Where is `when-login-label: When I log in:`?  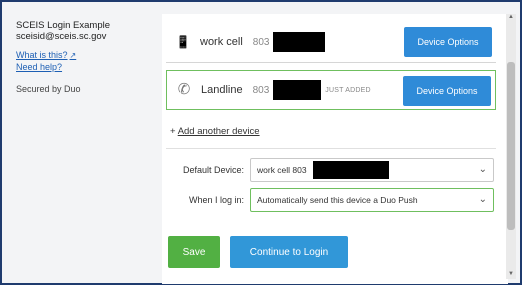 when-login-label: When I log in: is located at coordinates (216, 200).